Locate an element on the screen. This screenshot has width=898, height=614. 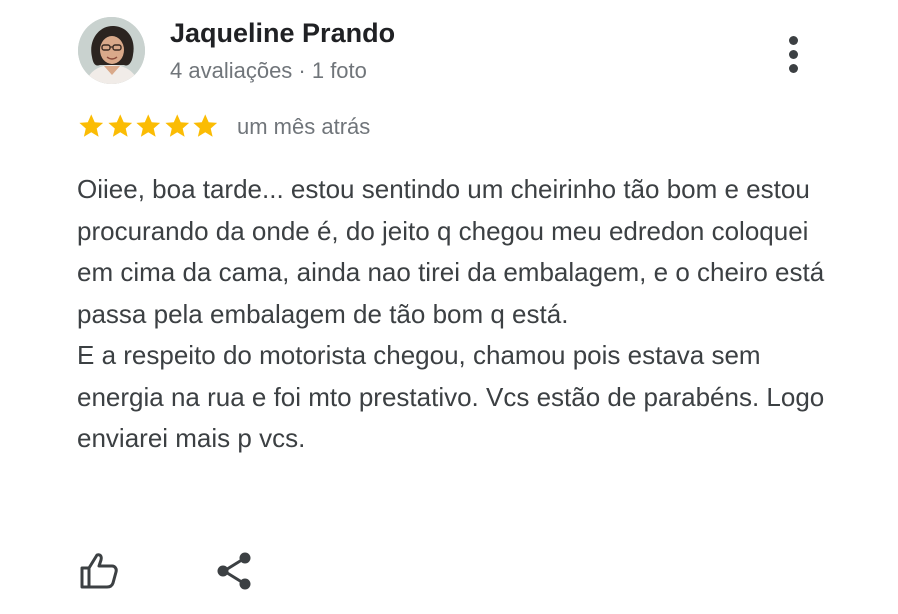
avatar-photo is located at coordinates (111, 50).